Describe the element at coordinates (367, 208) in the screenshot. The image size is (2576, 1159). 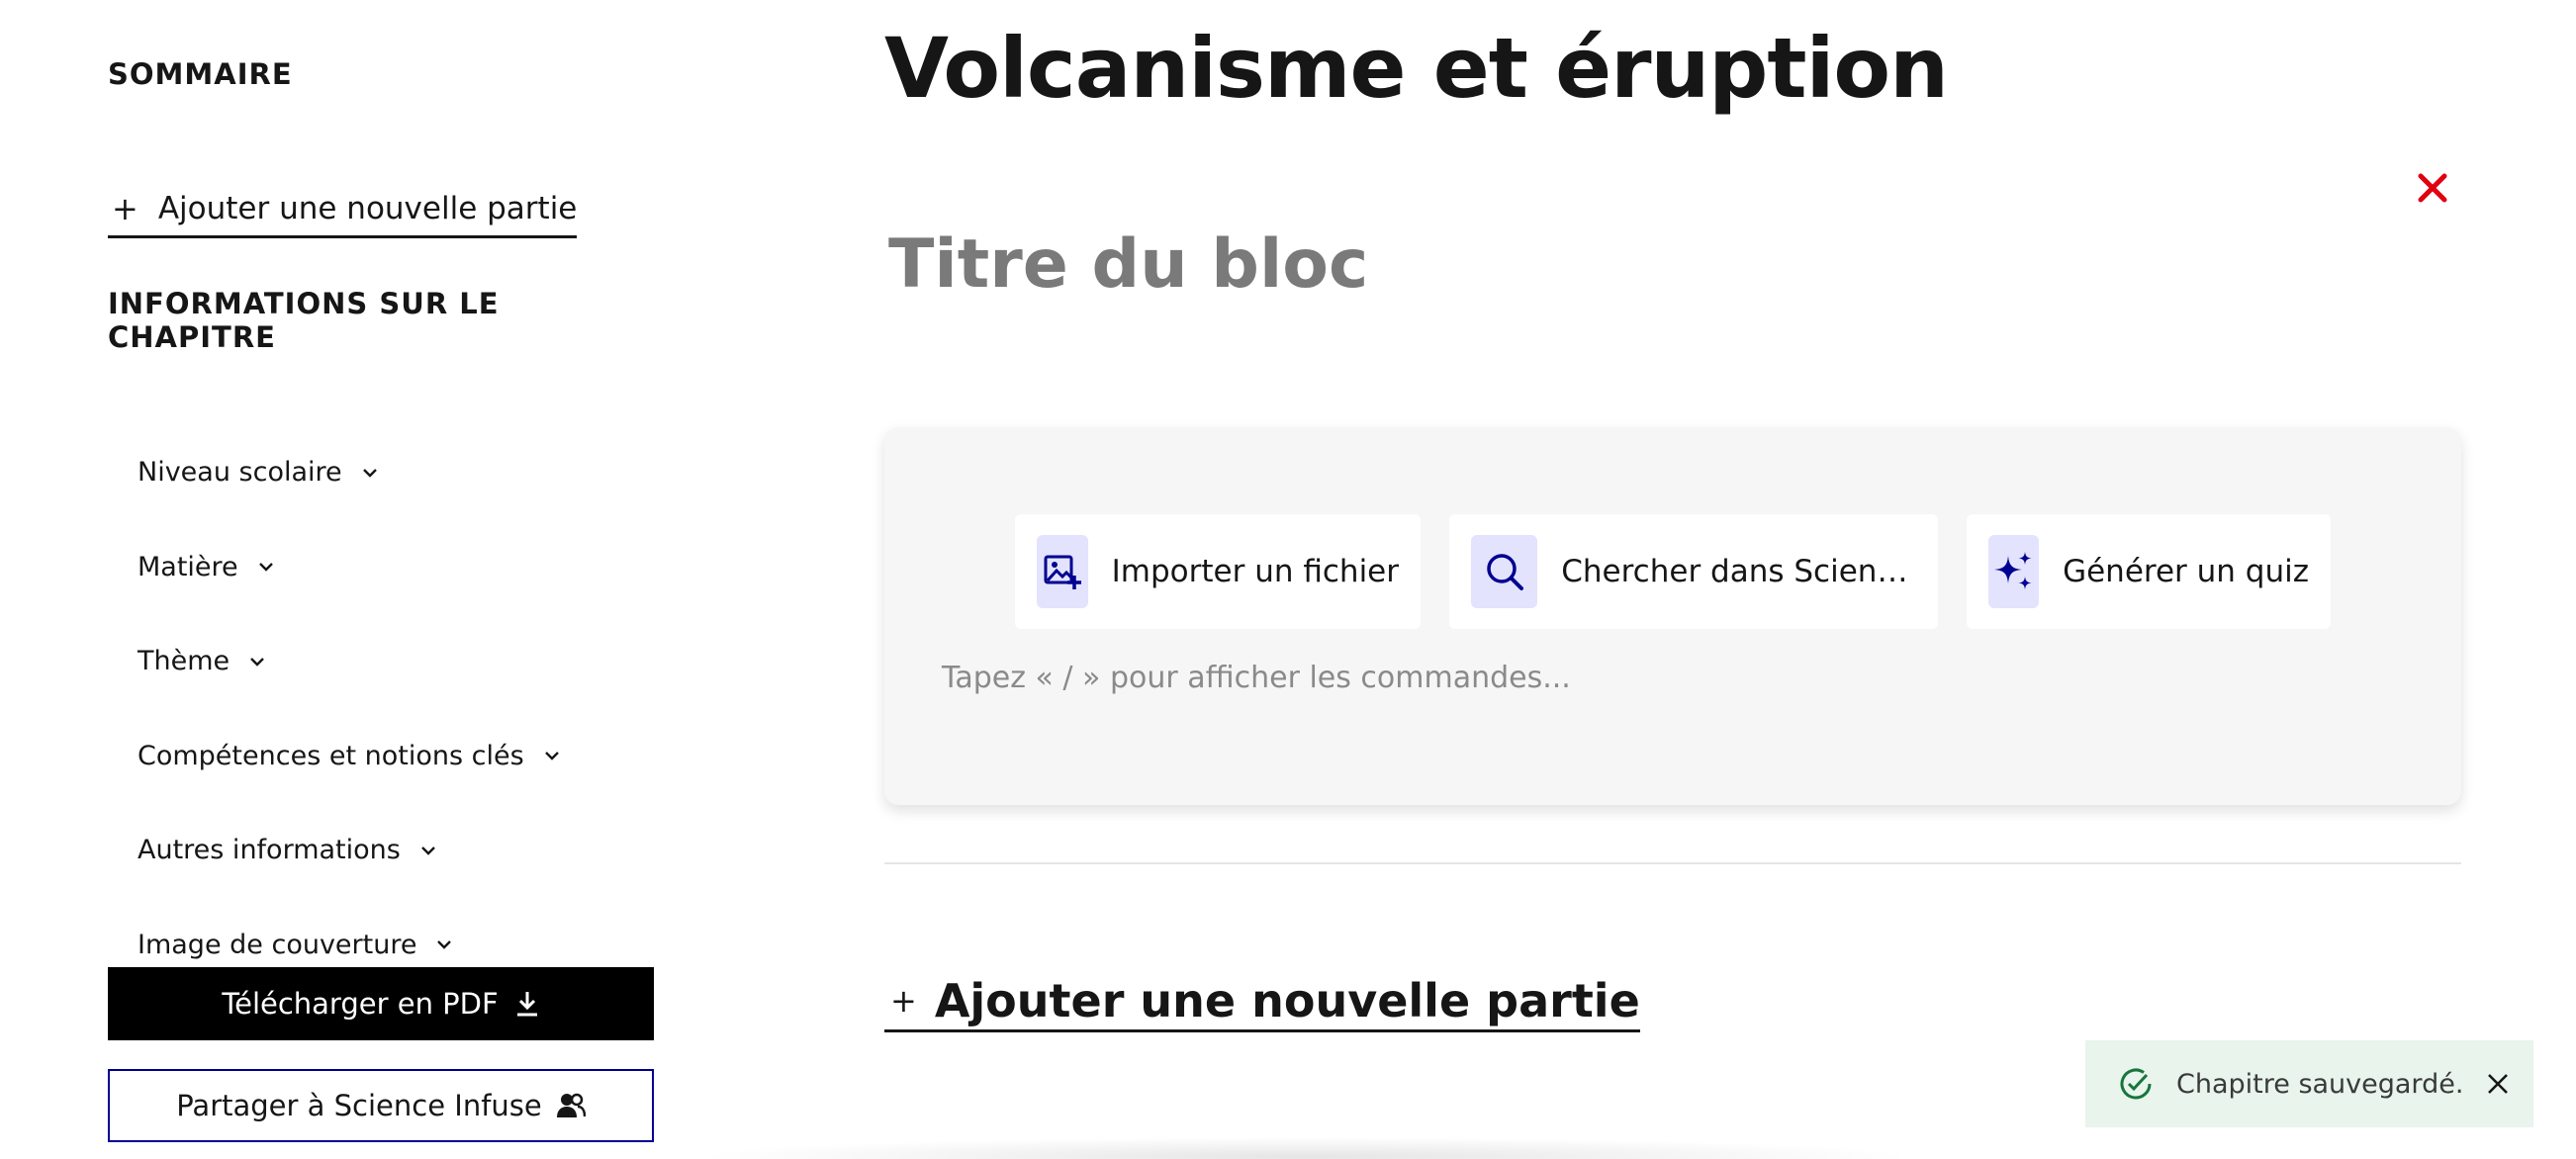
I see `sidebar-add-part-label: Ajouter une nouvelle partie` at that location.